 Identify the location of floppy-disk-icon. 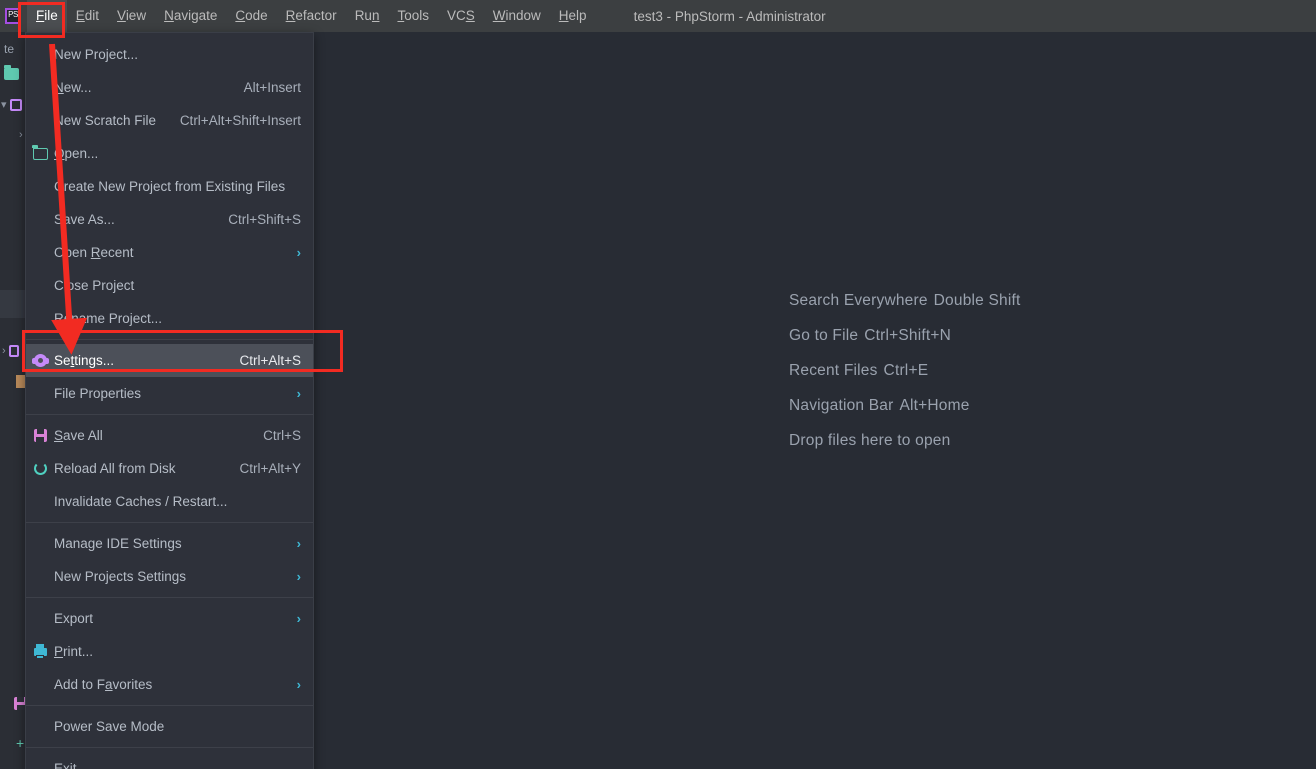
(40, 436).